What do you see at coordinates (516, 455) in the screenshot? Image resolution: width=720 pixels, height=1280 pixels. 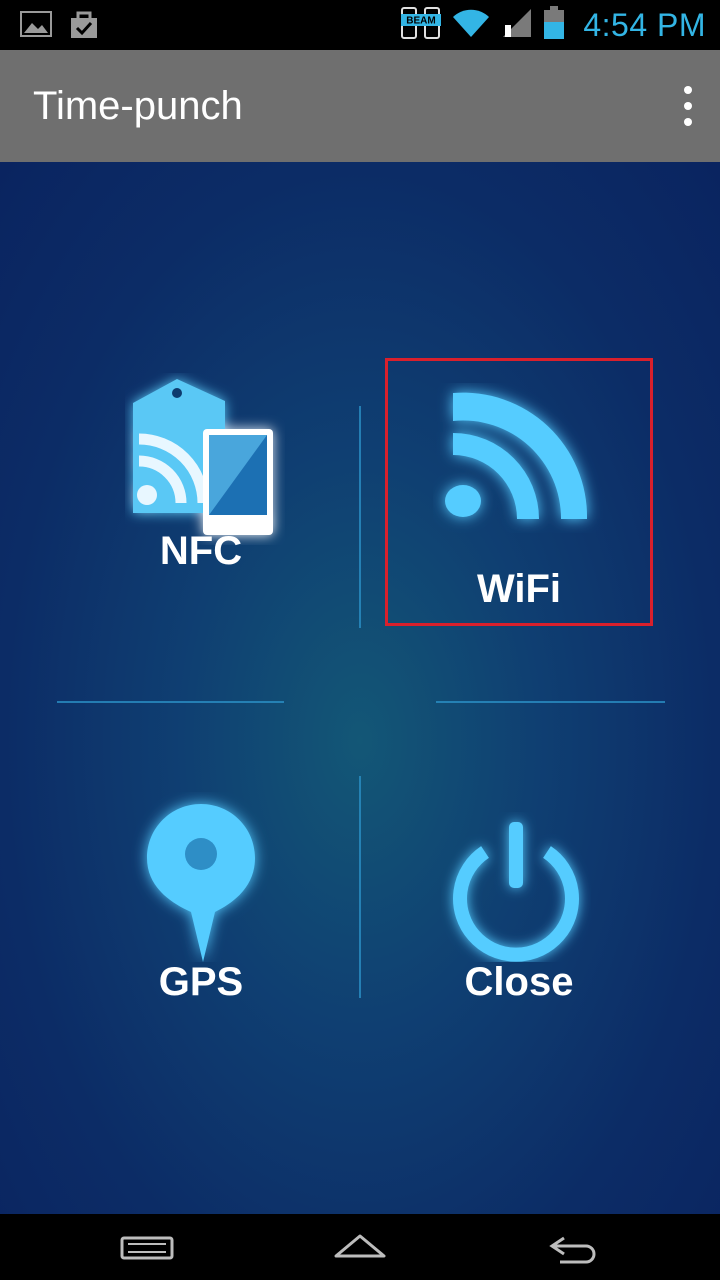 I see `wifi-broadcast-icon` at bounding box center [516, 455].